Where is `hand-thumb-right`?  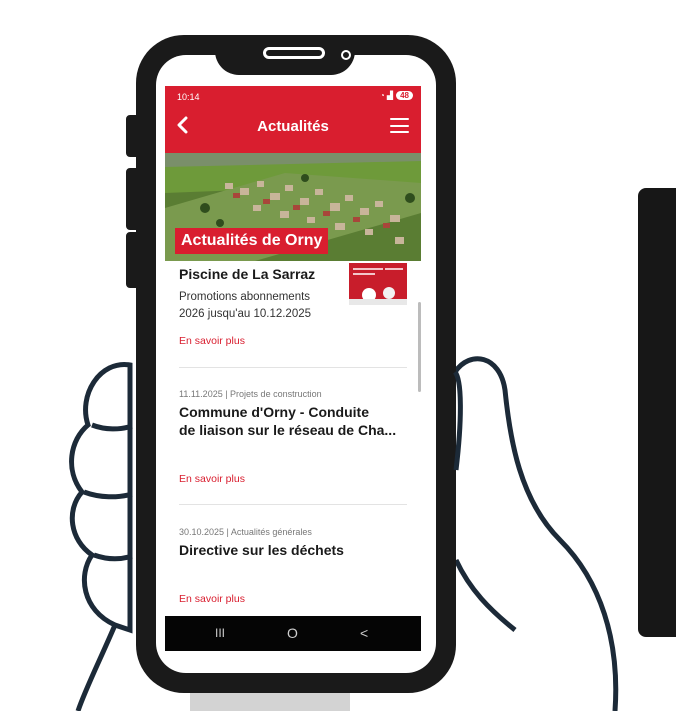
hand-thumb-right is located at coordinates (535, 533).